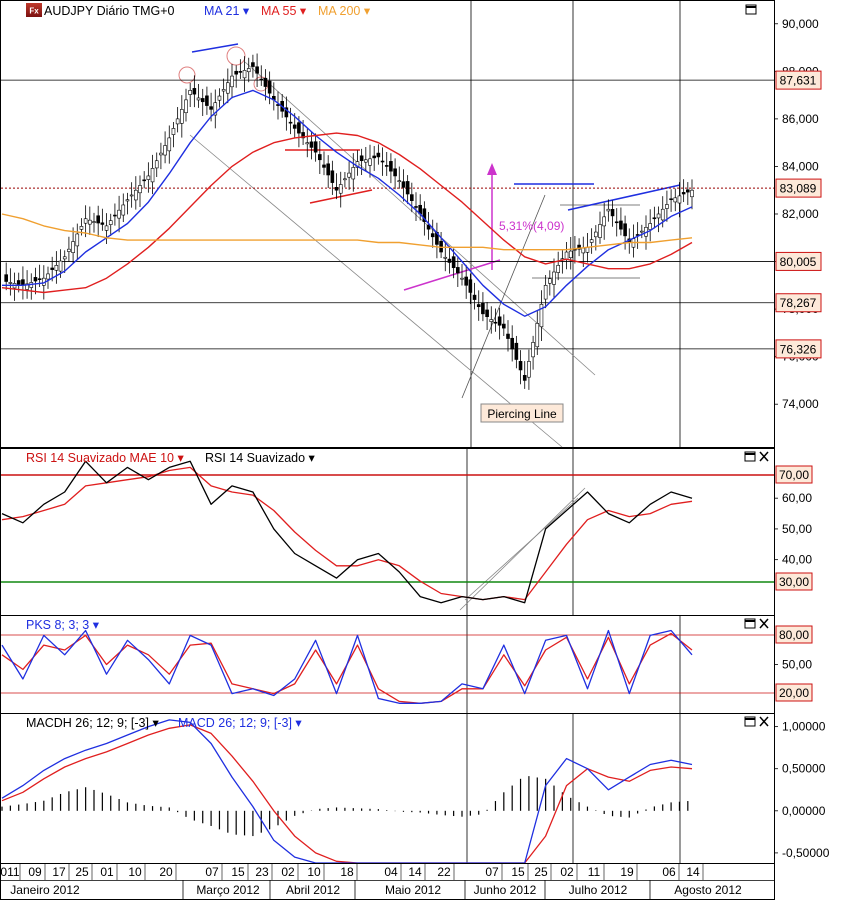  Describe the element at coordinates (100, 458) in the screenshot. I see `rsi-mae-legend-text: RSI 14 Suavizado MAE 10` at that location.